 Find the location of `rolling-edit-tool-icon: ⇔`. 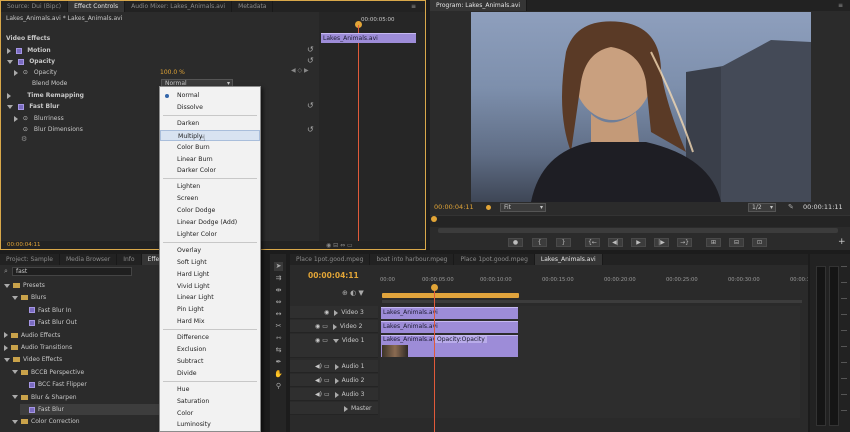

rolling-edit-tool-icon: ⇔ is located at coordinates (278, 302).